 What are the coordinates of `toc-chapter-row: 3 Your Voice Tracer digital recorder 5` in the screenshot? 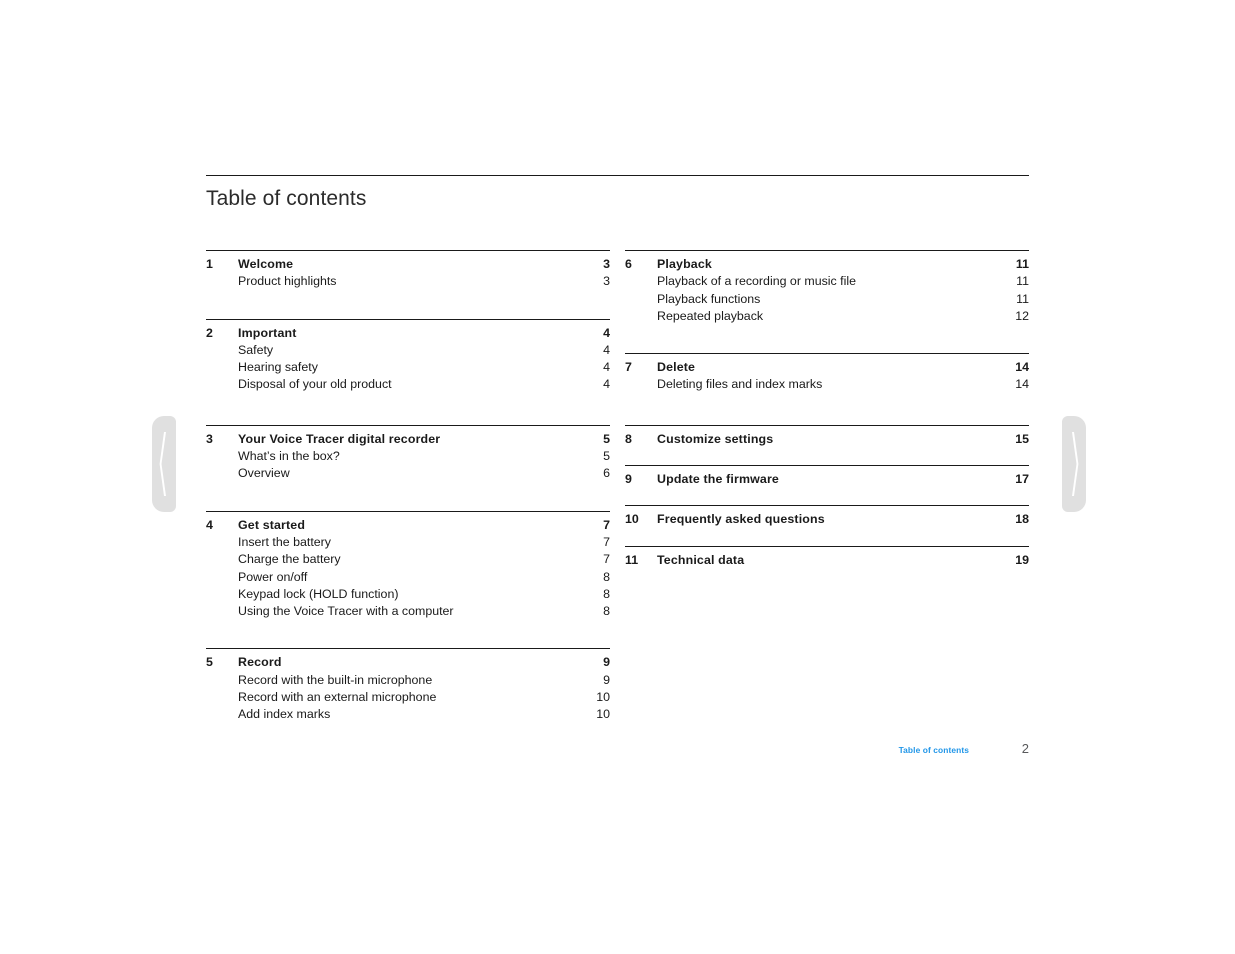 It's located at (408, 437).